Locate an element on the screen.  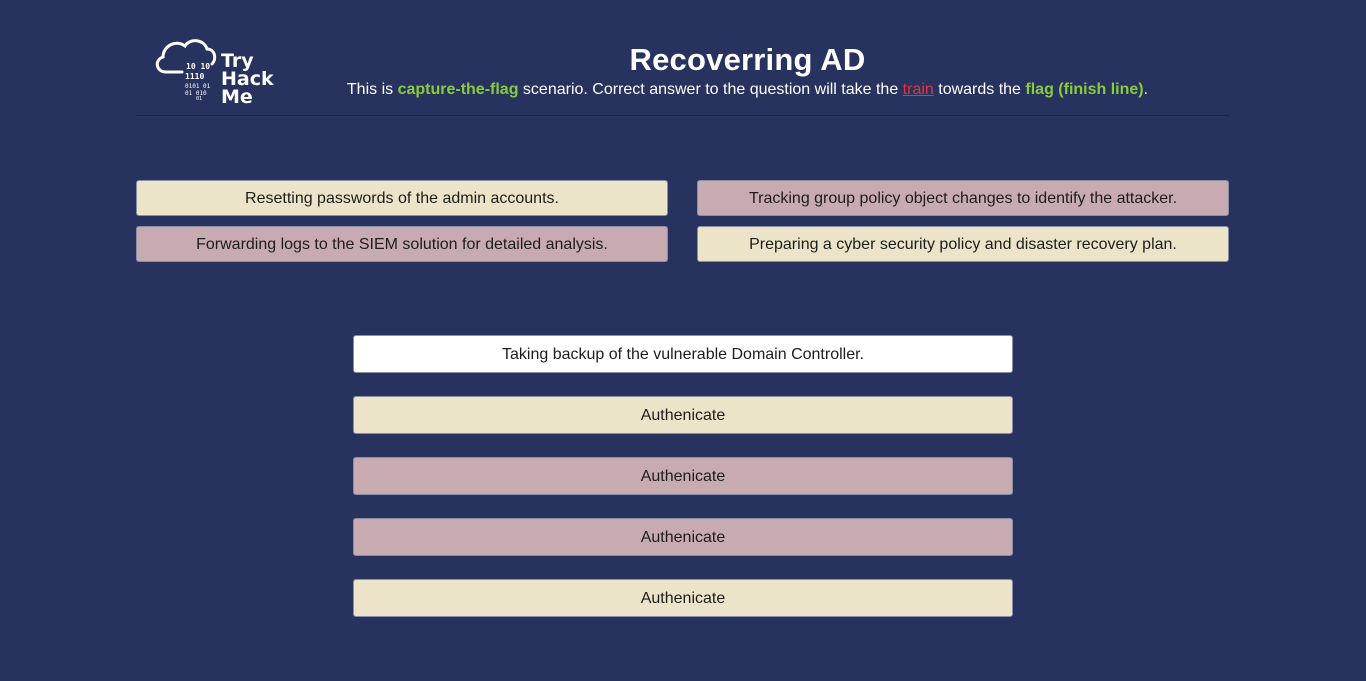
svg-text: Me is located at coordinates (237, 96).